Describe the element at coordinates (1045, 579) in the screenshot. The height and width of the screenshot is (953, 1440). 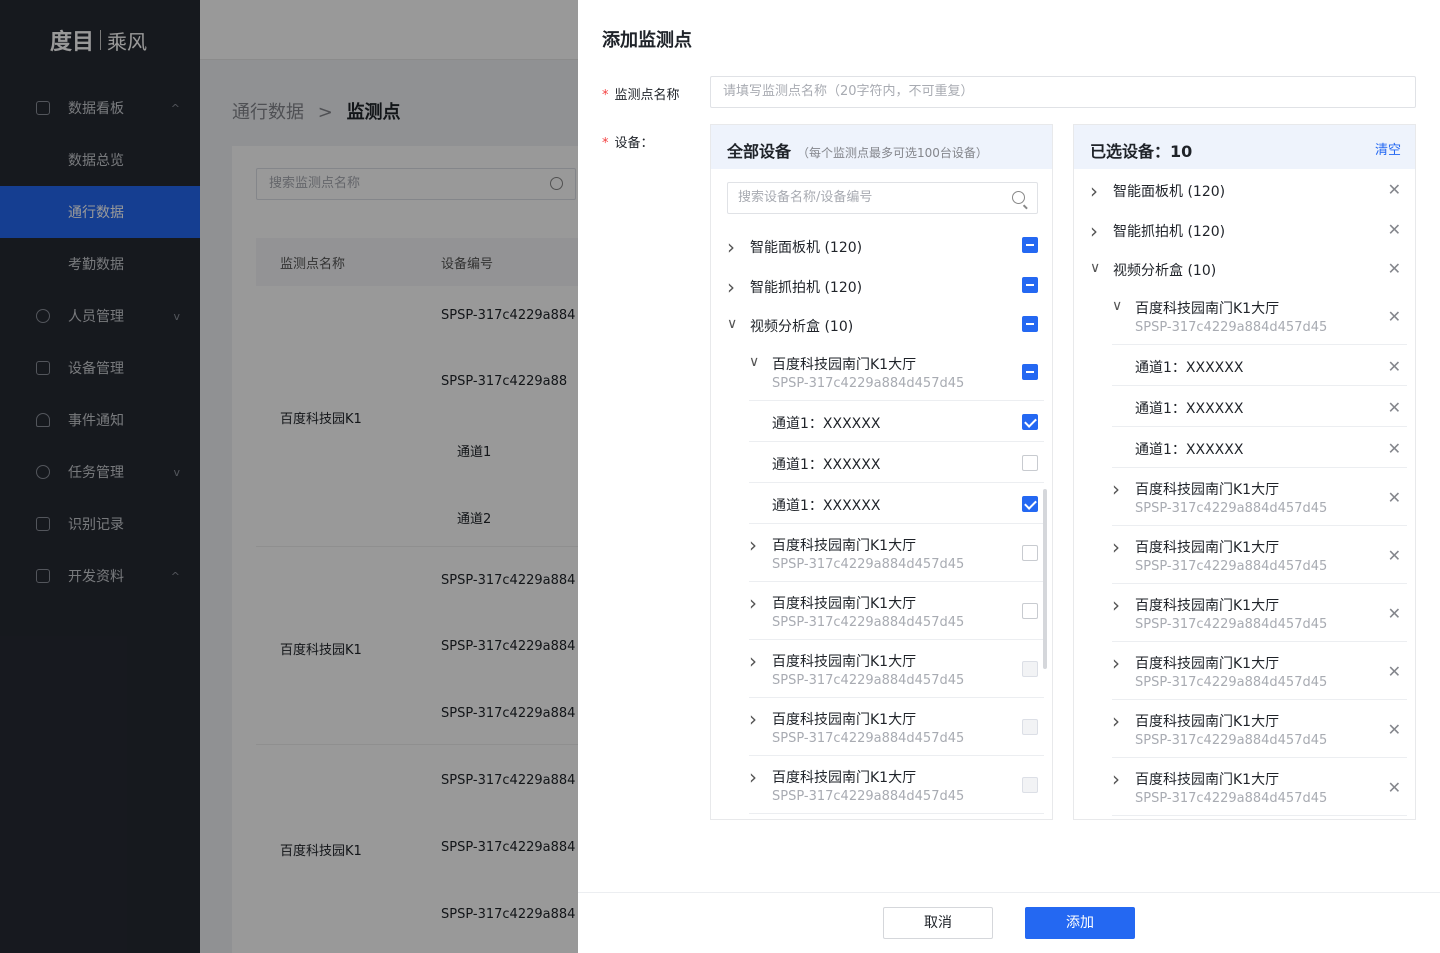
I see `scrollbar` at that location.